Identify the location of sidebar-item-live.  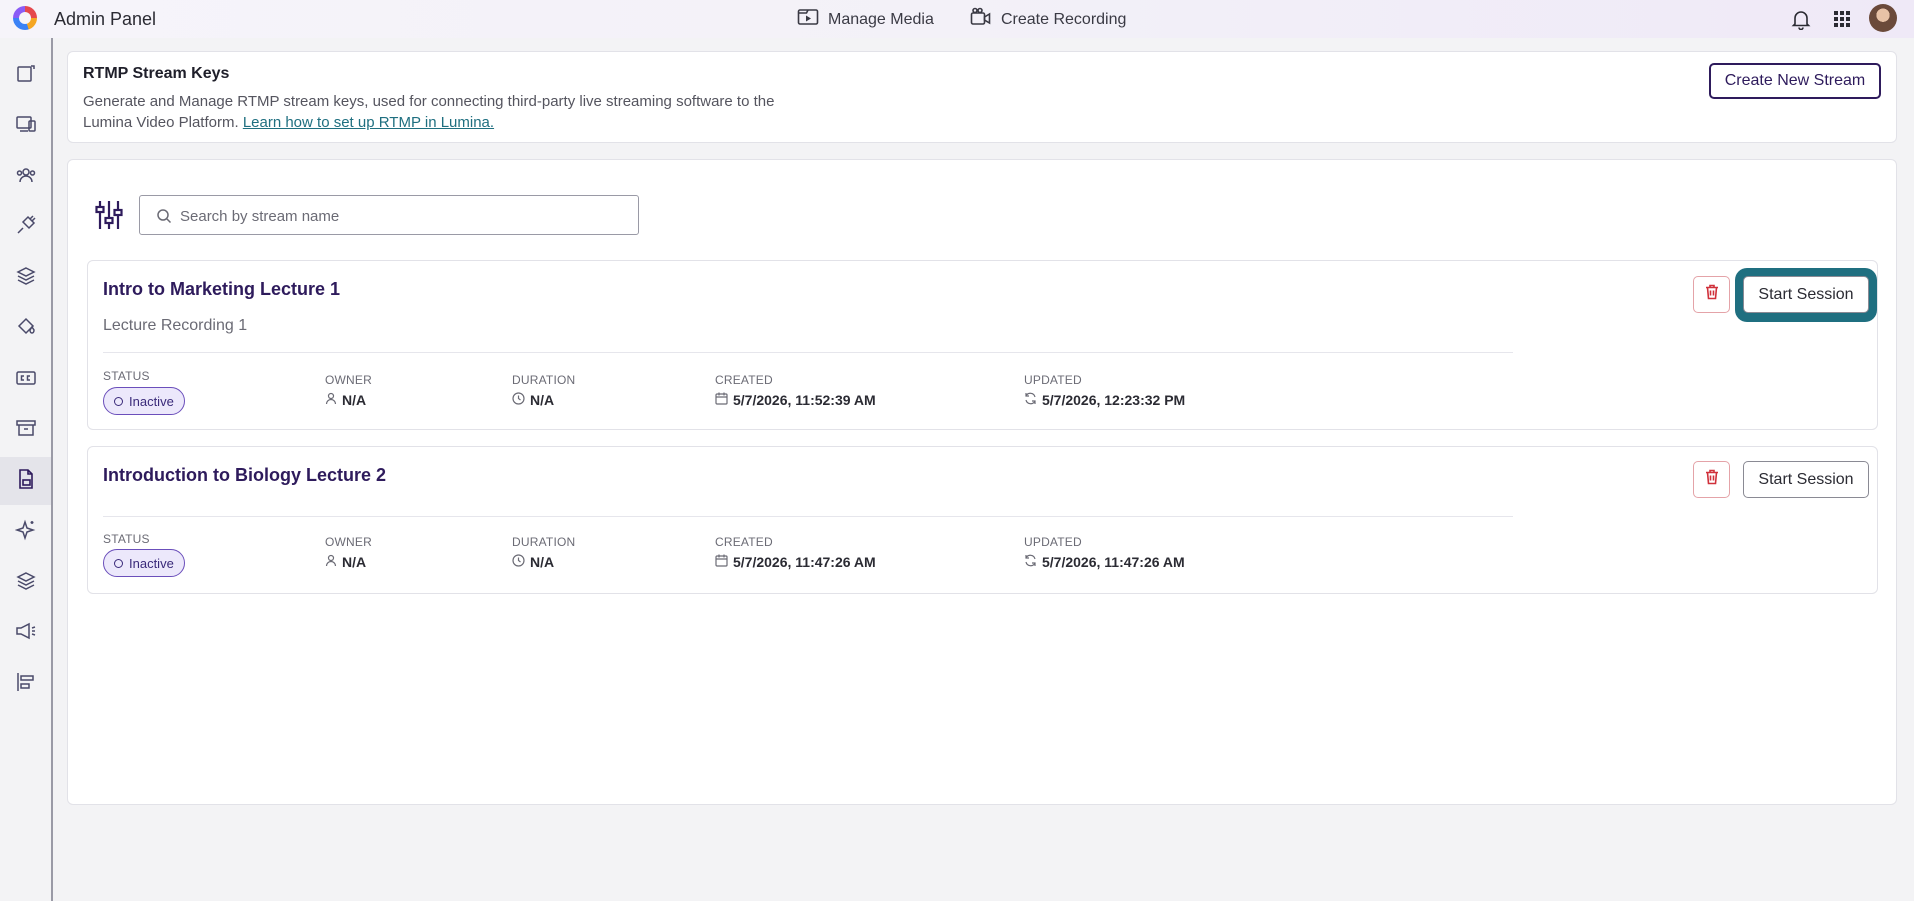
(25, 633).